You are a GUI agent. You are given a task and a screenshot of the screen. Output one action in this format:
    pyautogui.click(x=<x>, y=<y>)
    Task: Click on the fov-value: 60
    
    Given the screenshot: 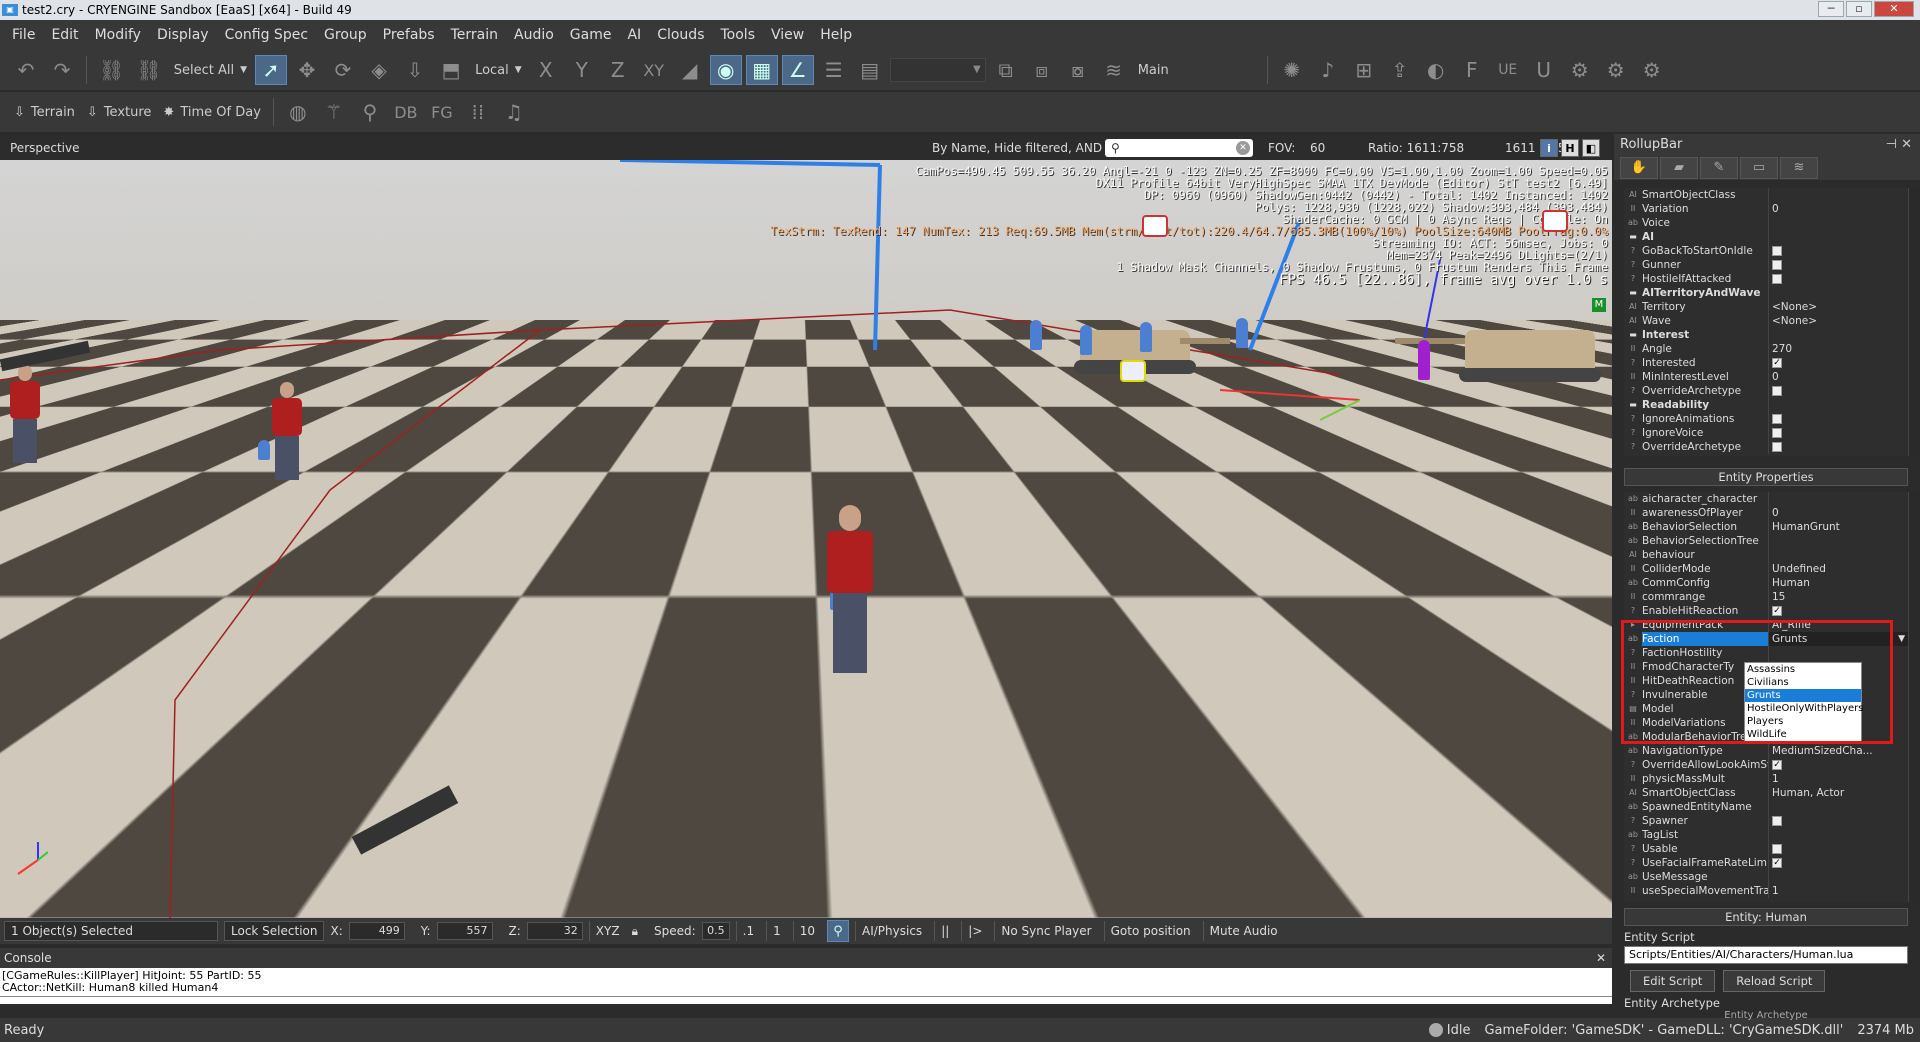 What is the action you would take?
    pyautogui.click(x=1317, y=148)
    